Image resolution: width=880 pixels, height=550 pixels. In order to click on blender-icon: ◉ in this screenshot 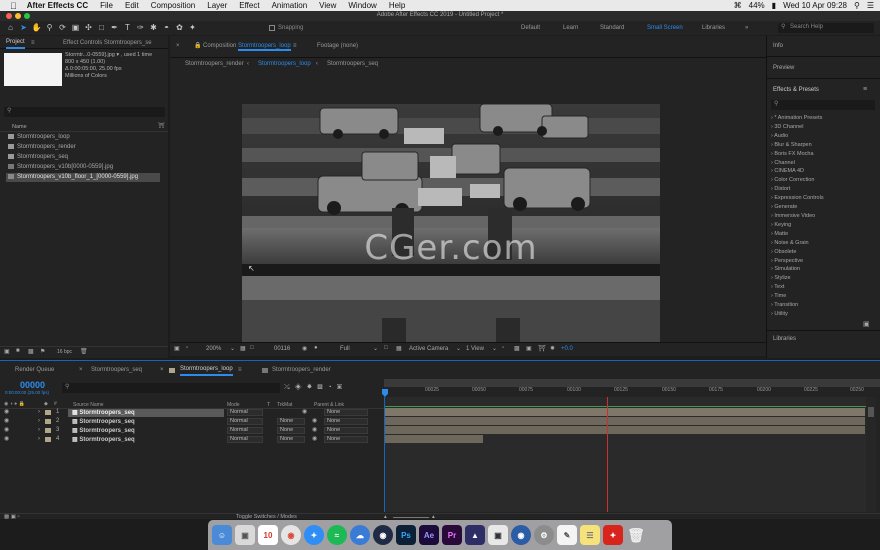, I will do `click(521, 535)`.